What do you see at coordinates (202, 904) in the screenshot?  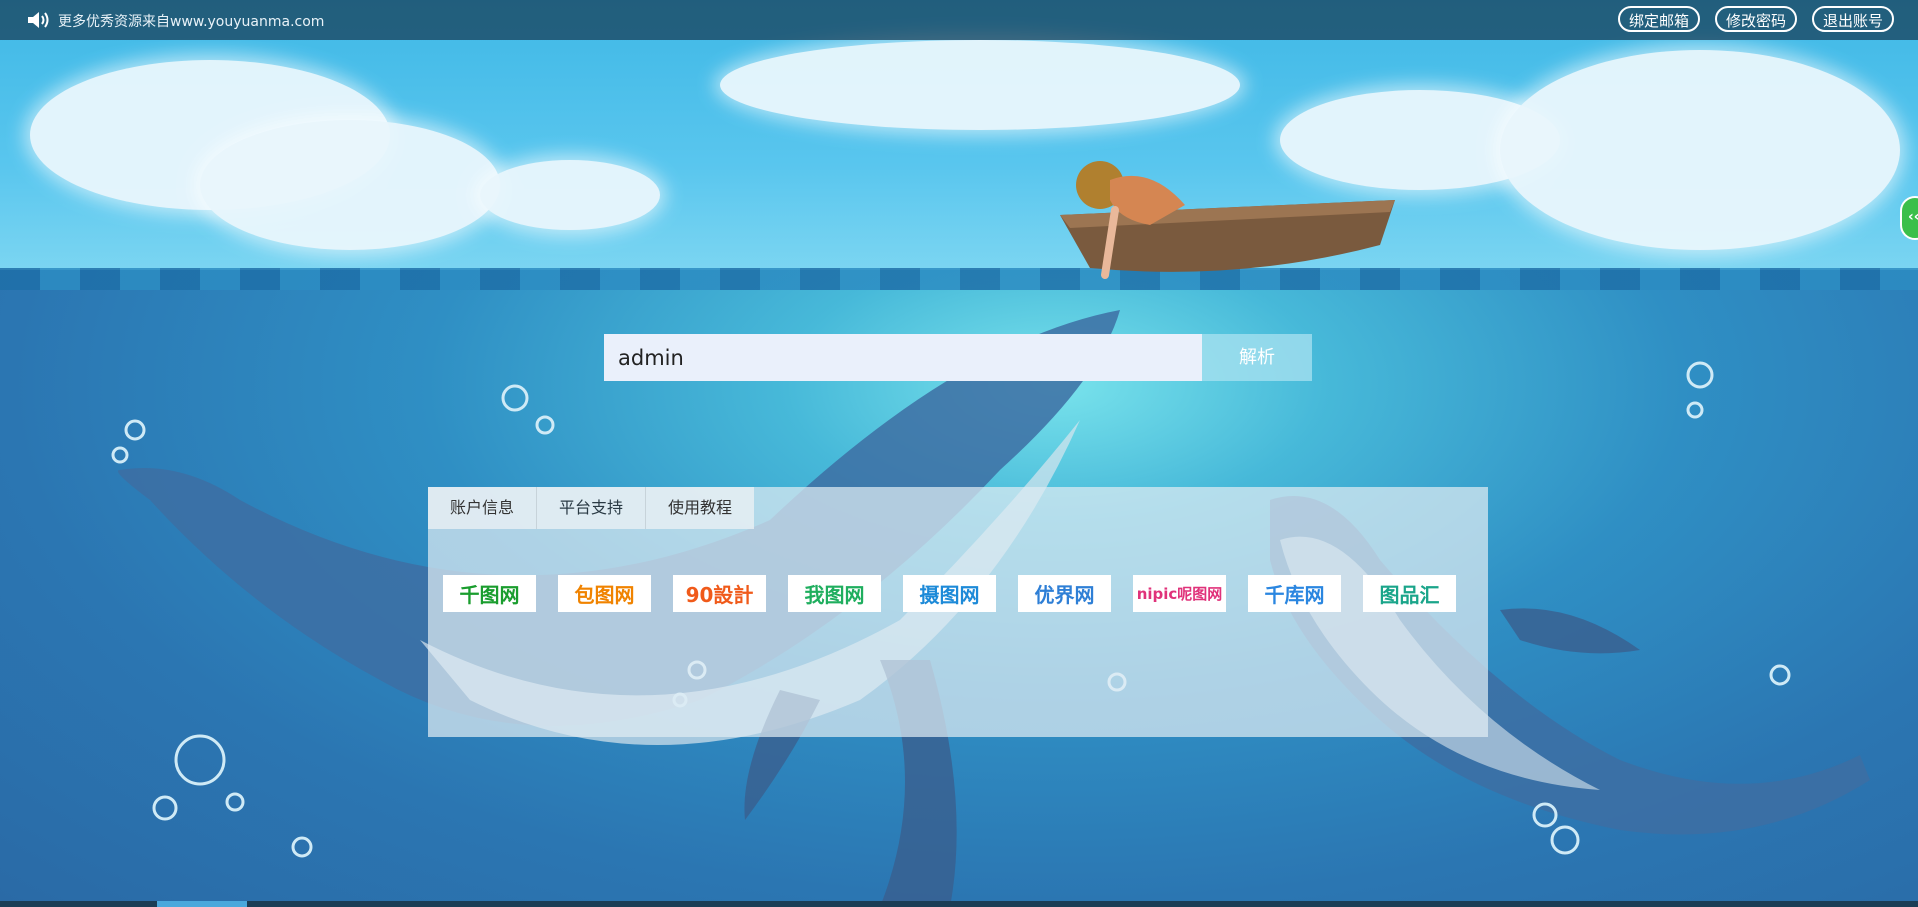 I see `bottom-status-chip` at bounding box center [202, 904].